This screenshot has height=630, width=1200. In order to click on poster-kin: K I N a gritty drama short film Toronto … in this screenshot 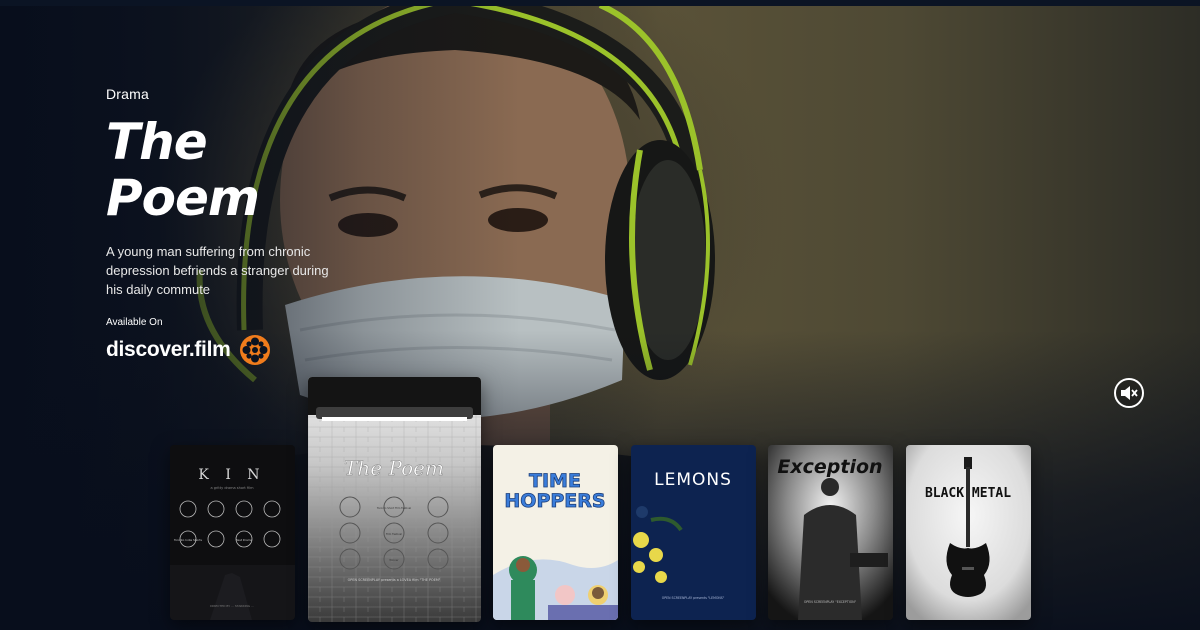, I will do `click(232, 532)`.